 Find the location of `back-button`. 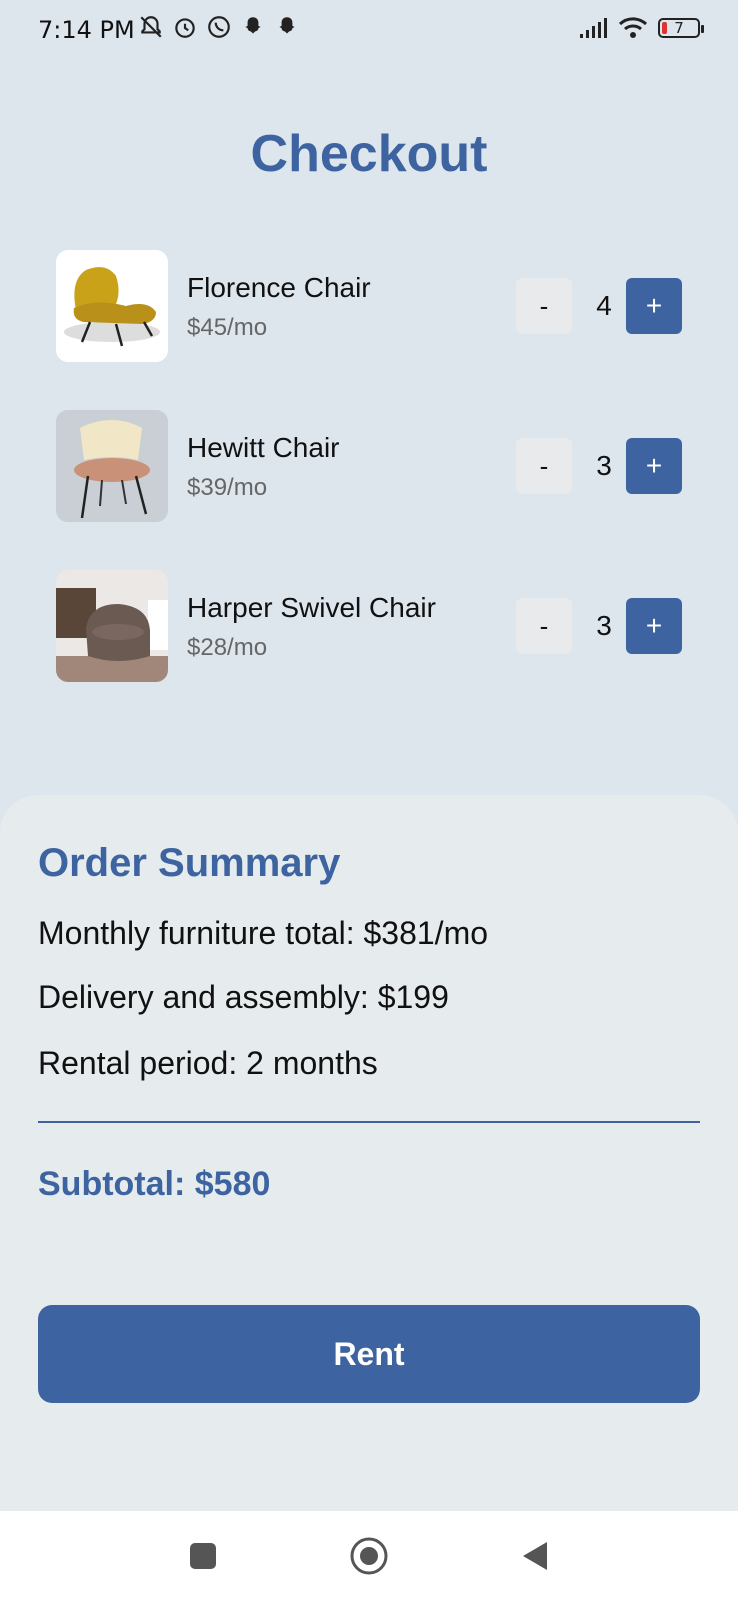

back-button is located at coordinates (535, 1556).